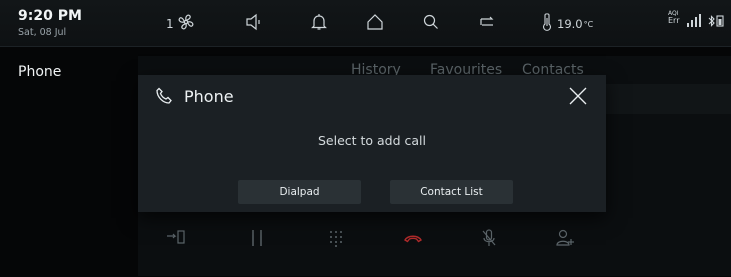 The image size is (731, 277). Describe the element at coordinates (413, 238) in the screenshot. I see `end-call-icon` at that location.